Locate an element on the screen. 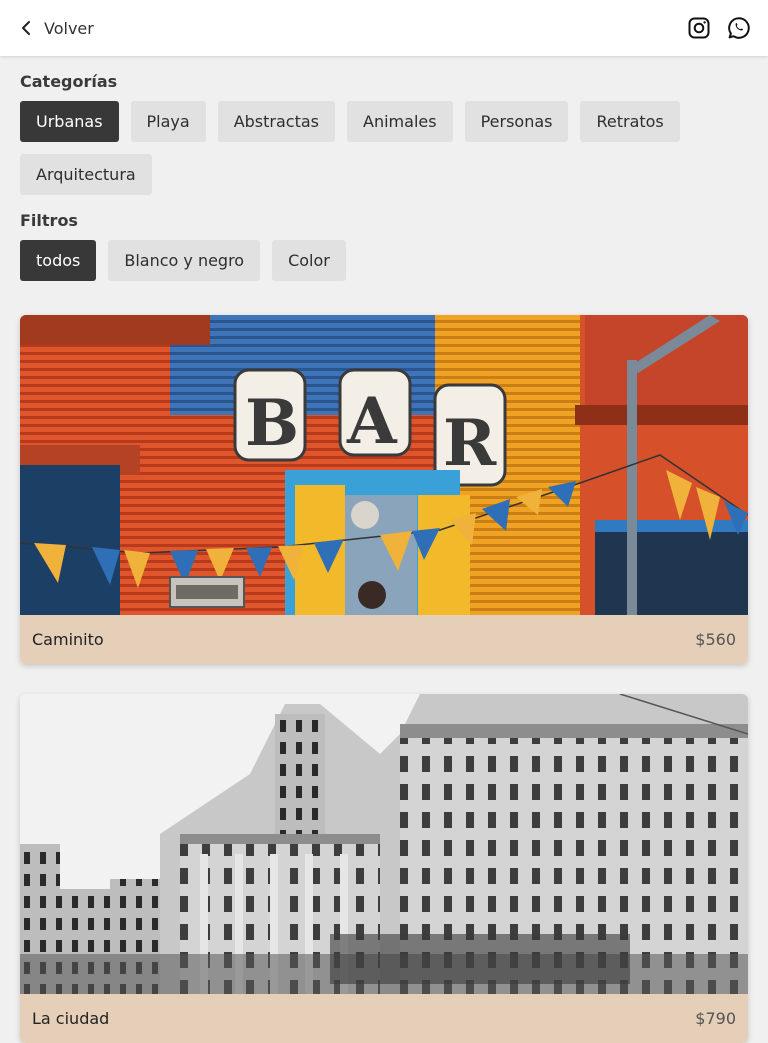 This screenshot has width=768, height=1043. card-meta: La ciudad $790 is located at coordinates (384, 1018).